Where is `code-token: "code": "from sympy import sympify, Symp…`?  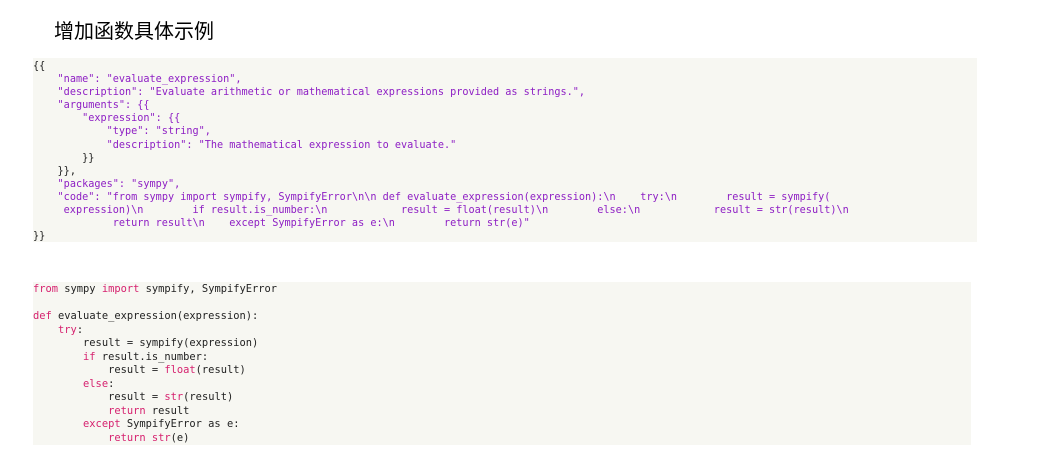
code-token: "code": "from sympy import sympify, Symp… is located at coordinates (444, 197).